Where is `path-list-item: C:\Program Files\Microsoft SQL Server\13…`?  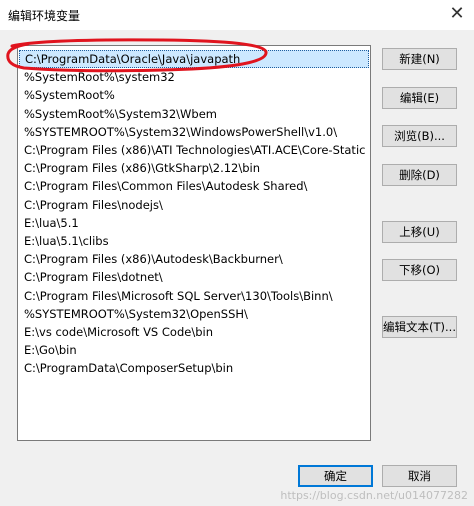 path-list-item: C:\Program Files\Microsoft SQL Server\13… is located at coordinates (194, 296).